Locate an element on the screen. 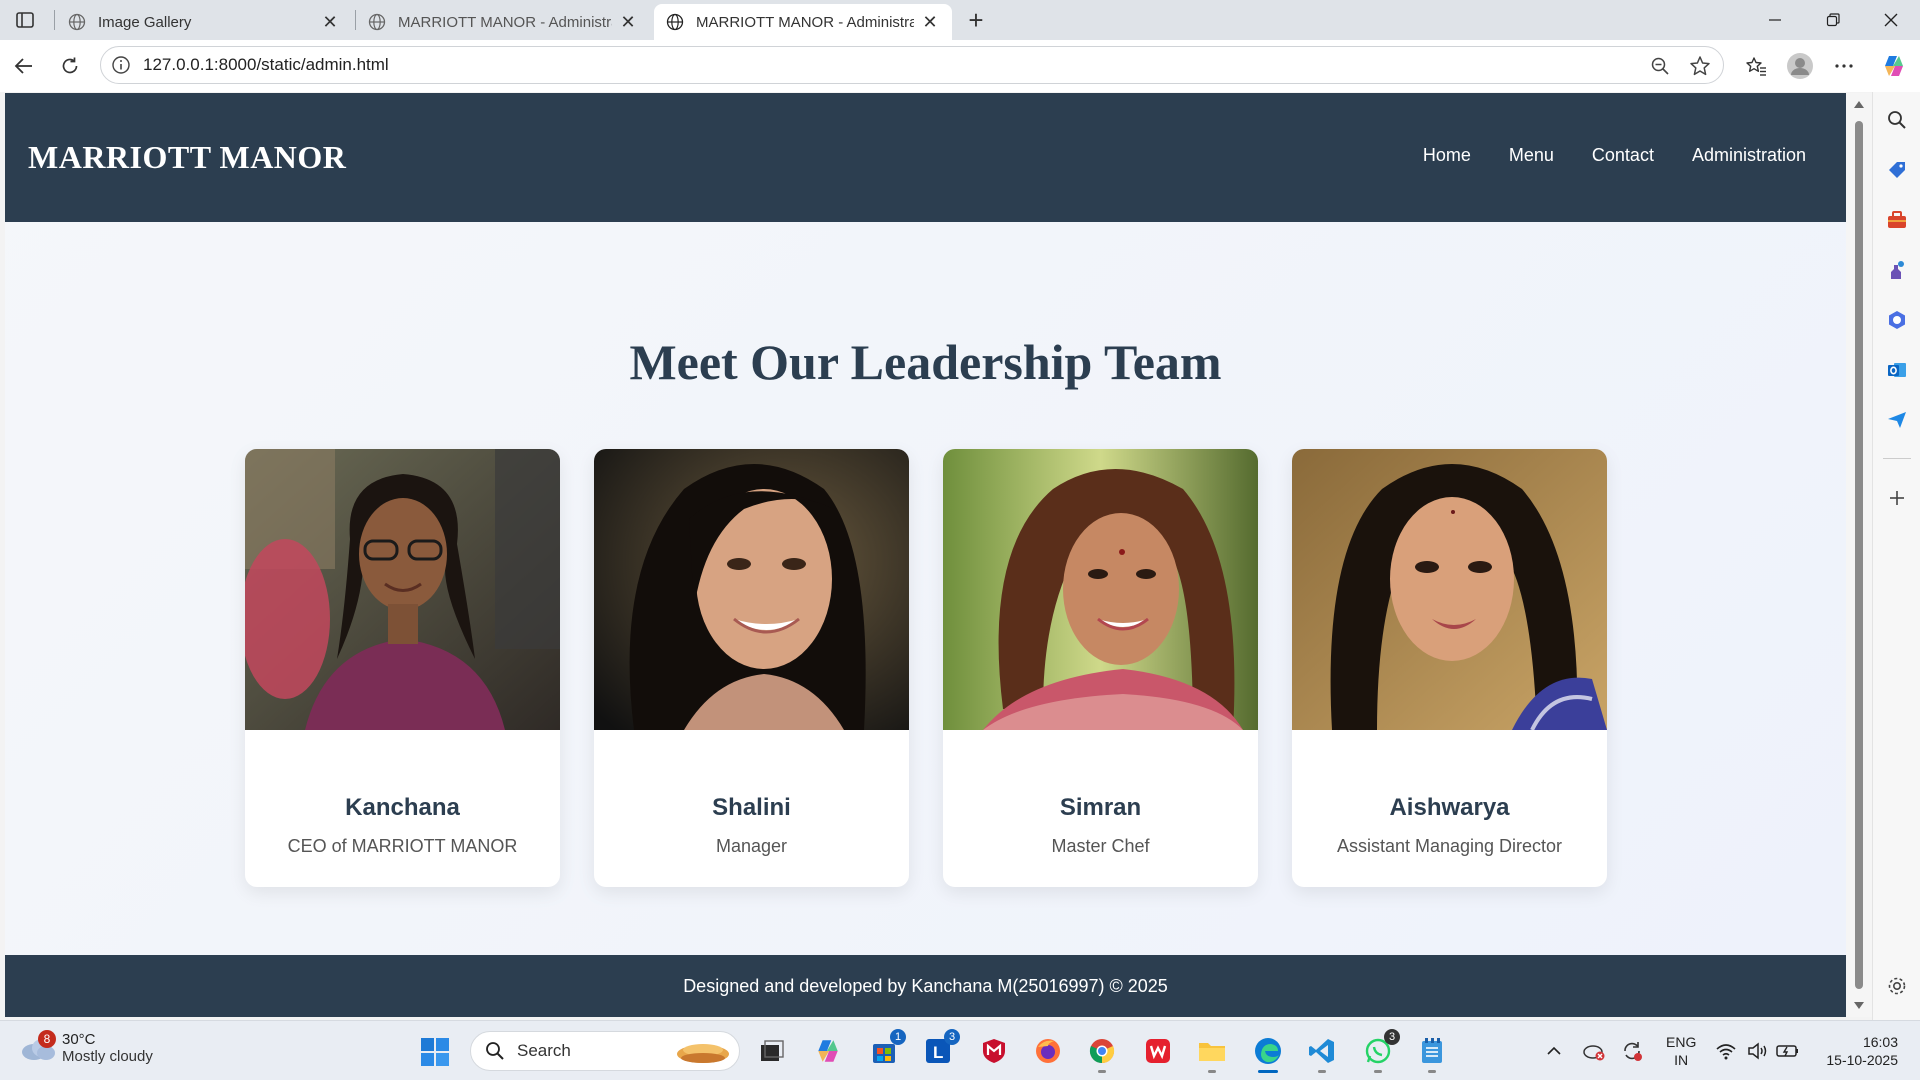 This screenshot has width=1920, height=1080. battery-icon is located at coordinates (1788, 1051).